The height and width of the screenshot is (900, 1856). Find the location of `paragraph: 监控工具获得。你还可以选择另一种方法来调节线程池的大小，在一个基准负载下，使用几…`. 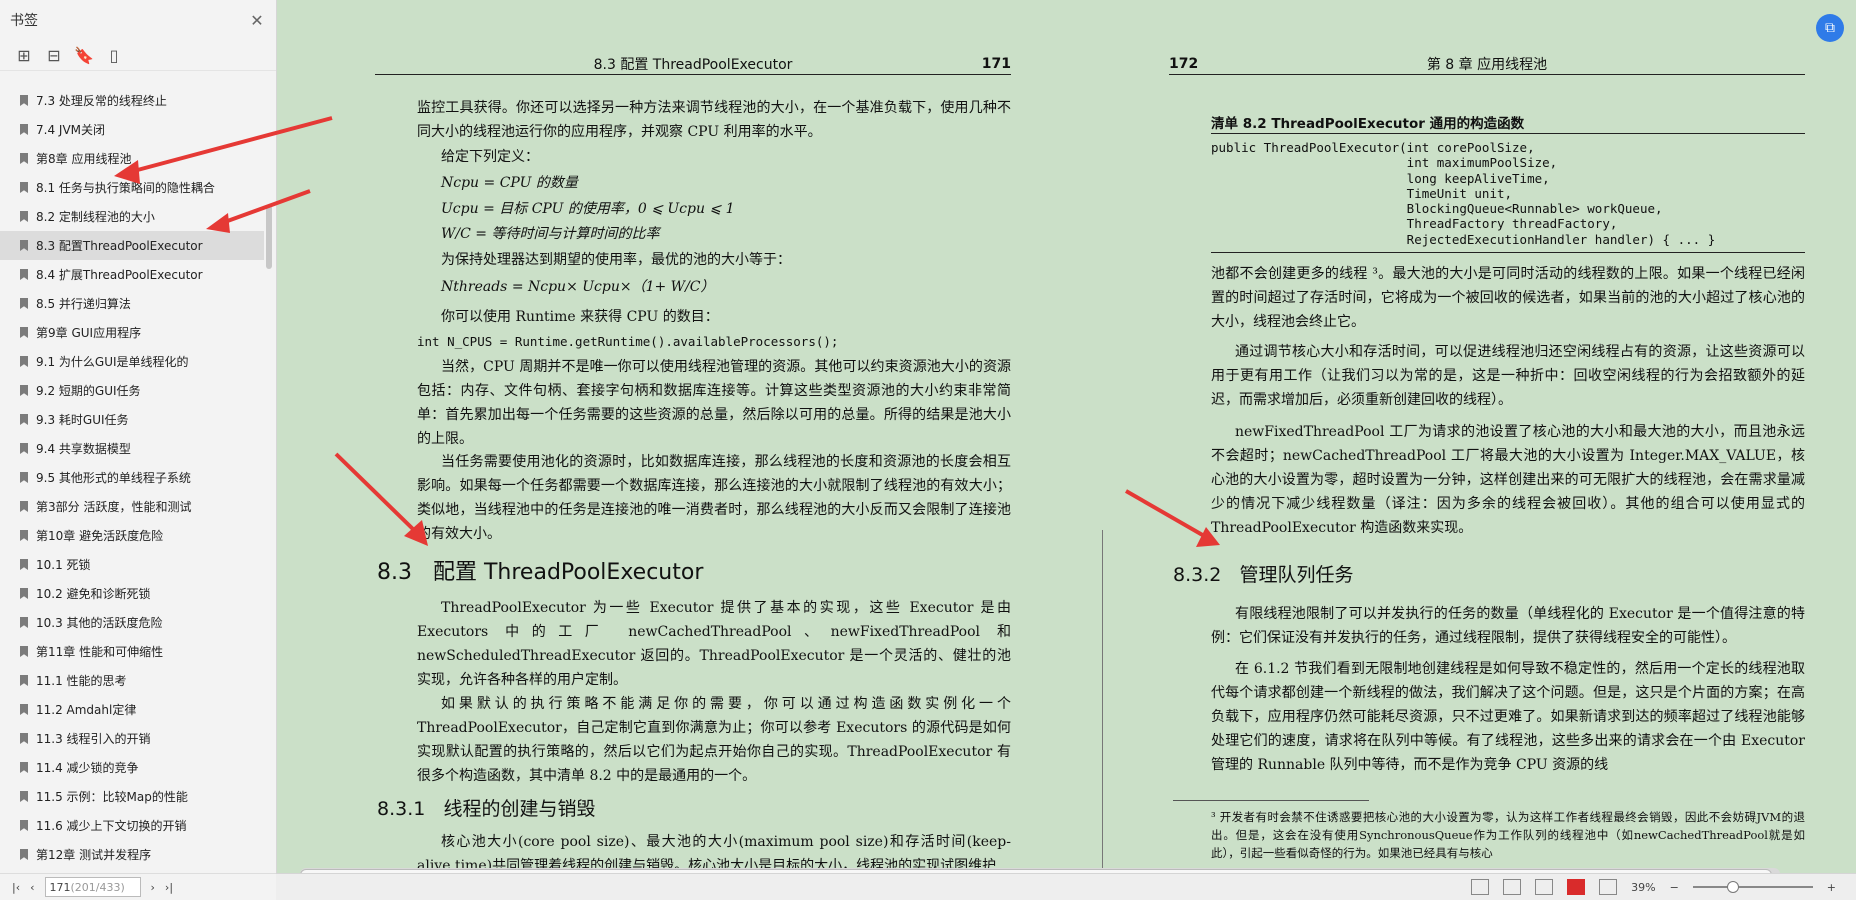

paragraph: 监控工具获得。你还可以选择另一种方法来调节线程池的大小，在一个基准负载下，使用几… is located at coordinates (714, 120).